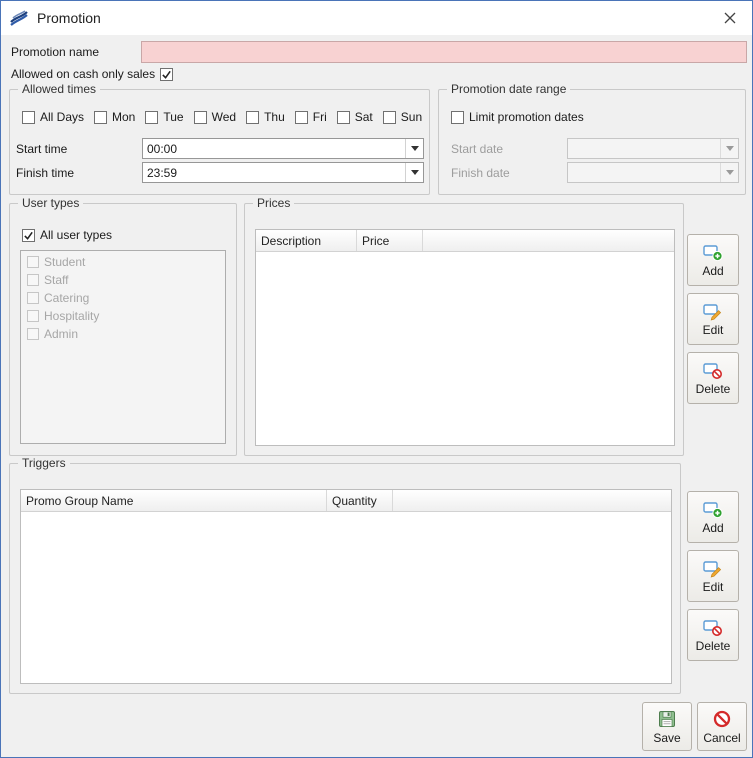 This screenshot has height=758, width=753. Describe the element at coordinates (354, 117) in the screenshot. I see `day-checkbox-sat: Sat` at that location.